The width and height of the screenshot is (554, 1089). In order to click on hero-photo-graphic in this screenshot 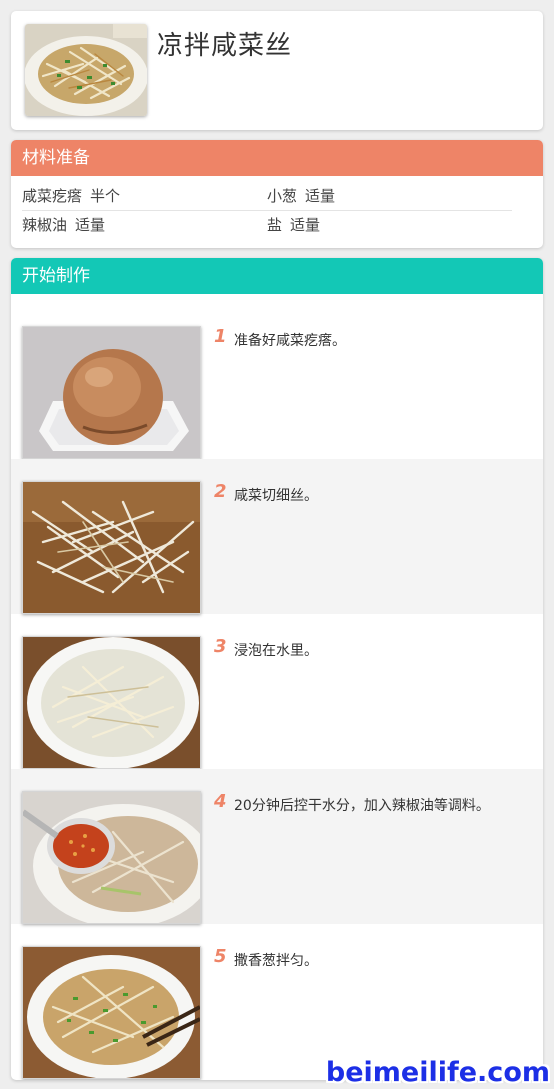, I will do `click(86, 70)`.